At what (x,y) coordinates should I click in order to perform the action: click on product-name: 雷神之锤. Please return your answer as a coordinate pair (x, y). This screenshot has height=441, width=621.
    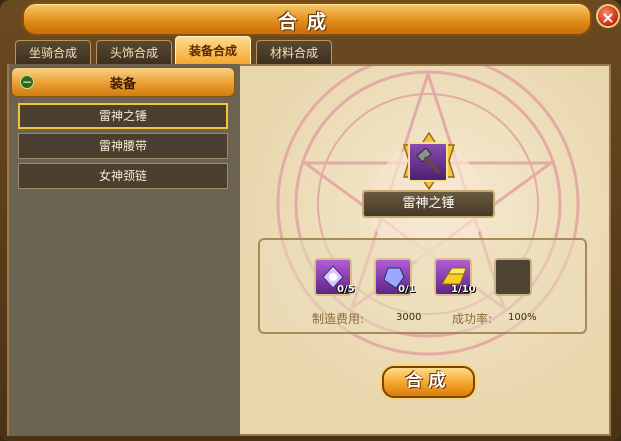
    Looking at the image, I should click on (428, 204).